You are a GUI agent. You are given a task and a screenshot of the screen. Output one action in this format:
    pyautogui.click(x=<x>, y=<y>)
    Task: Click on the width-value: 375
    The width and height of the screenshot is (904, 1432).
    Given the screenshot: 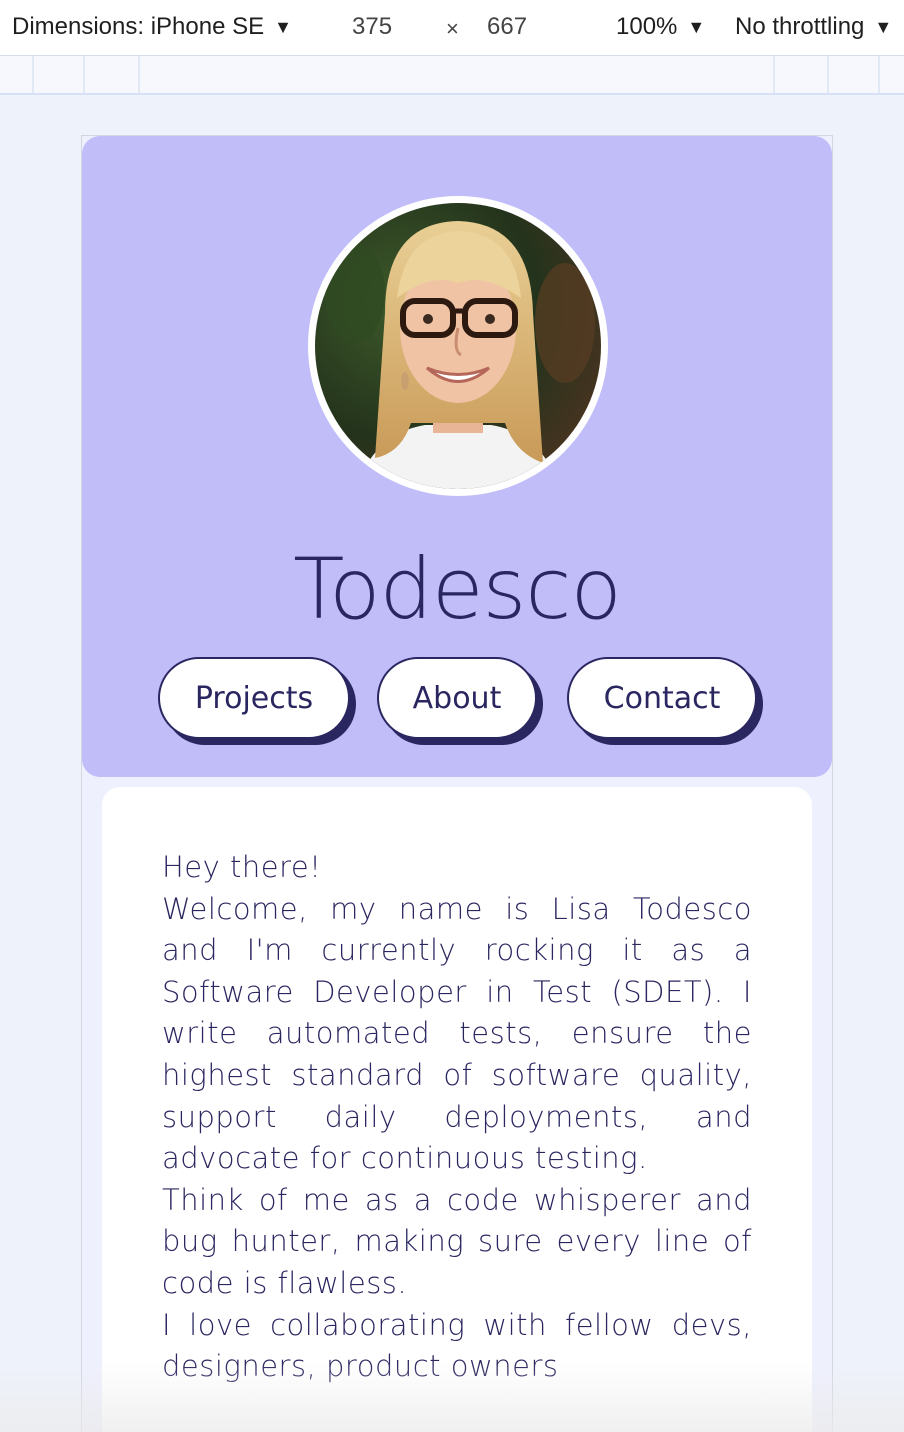 What is the action you would take?
    pyautogui.click(x=372, y=26)
    